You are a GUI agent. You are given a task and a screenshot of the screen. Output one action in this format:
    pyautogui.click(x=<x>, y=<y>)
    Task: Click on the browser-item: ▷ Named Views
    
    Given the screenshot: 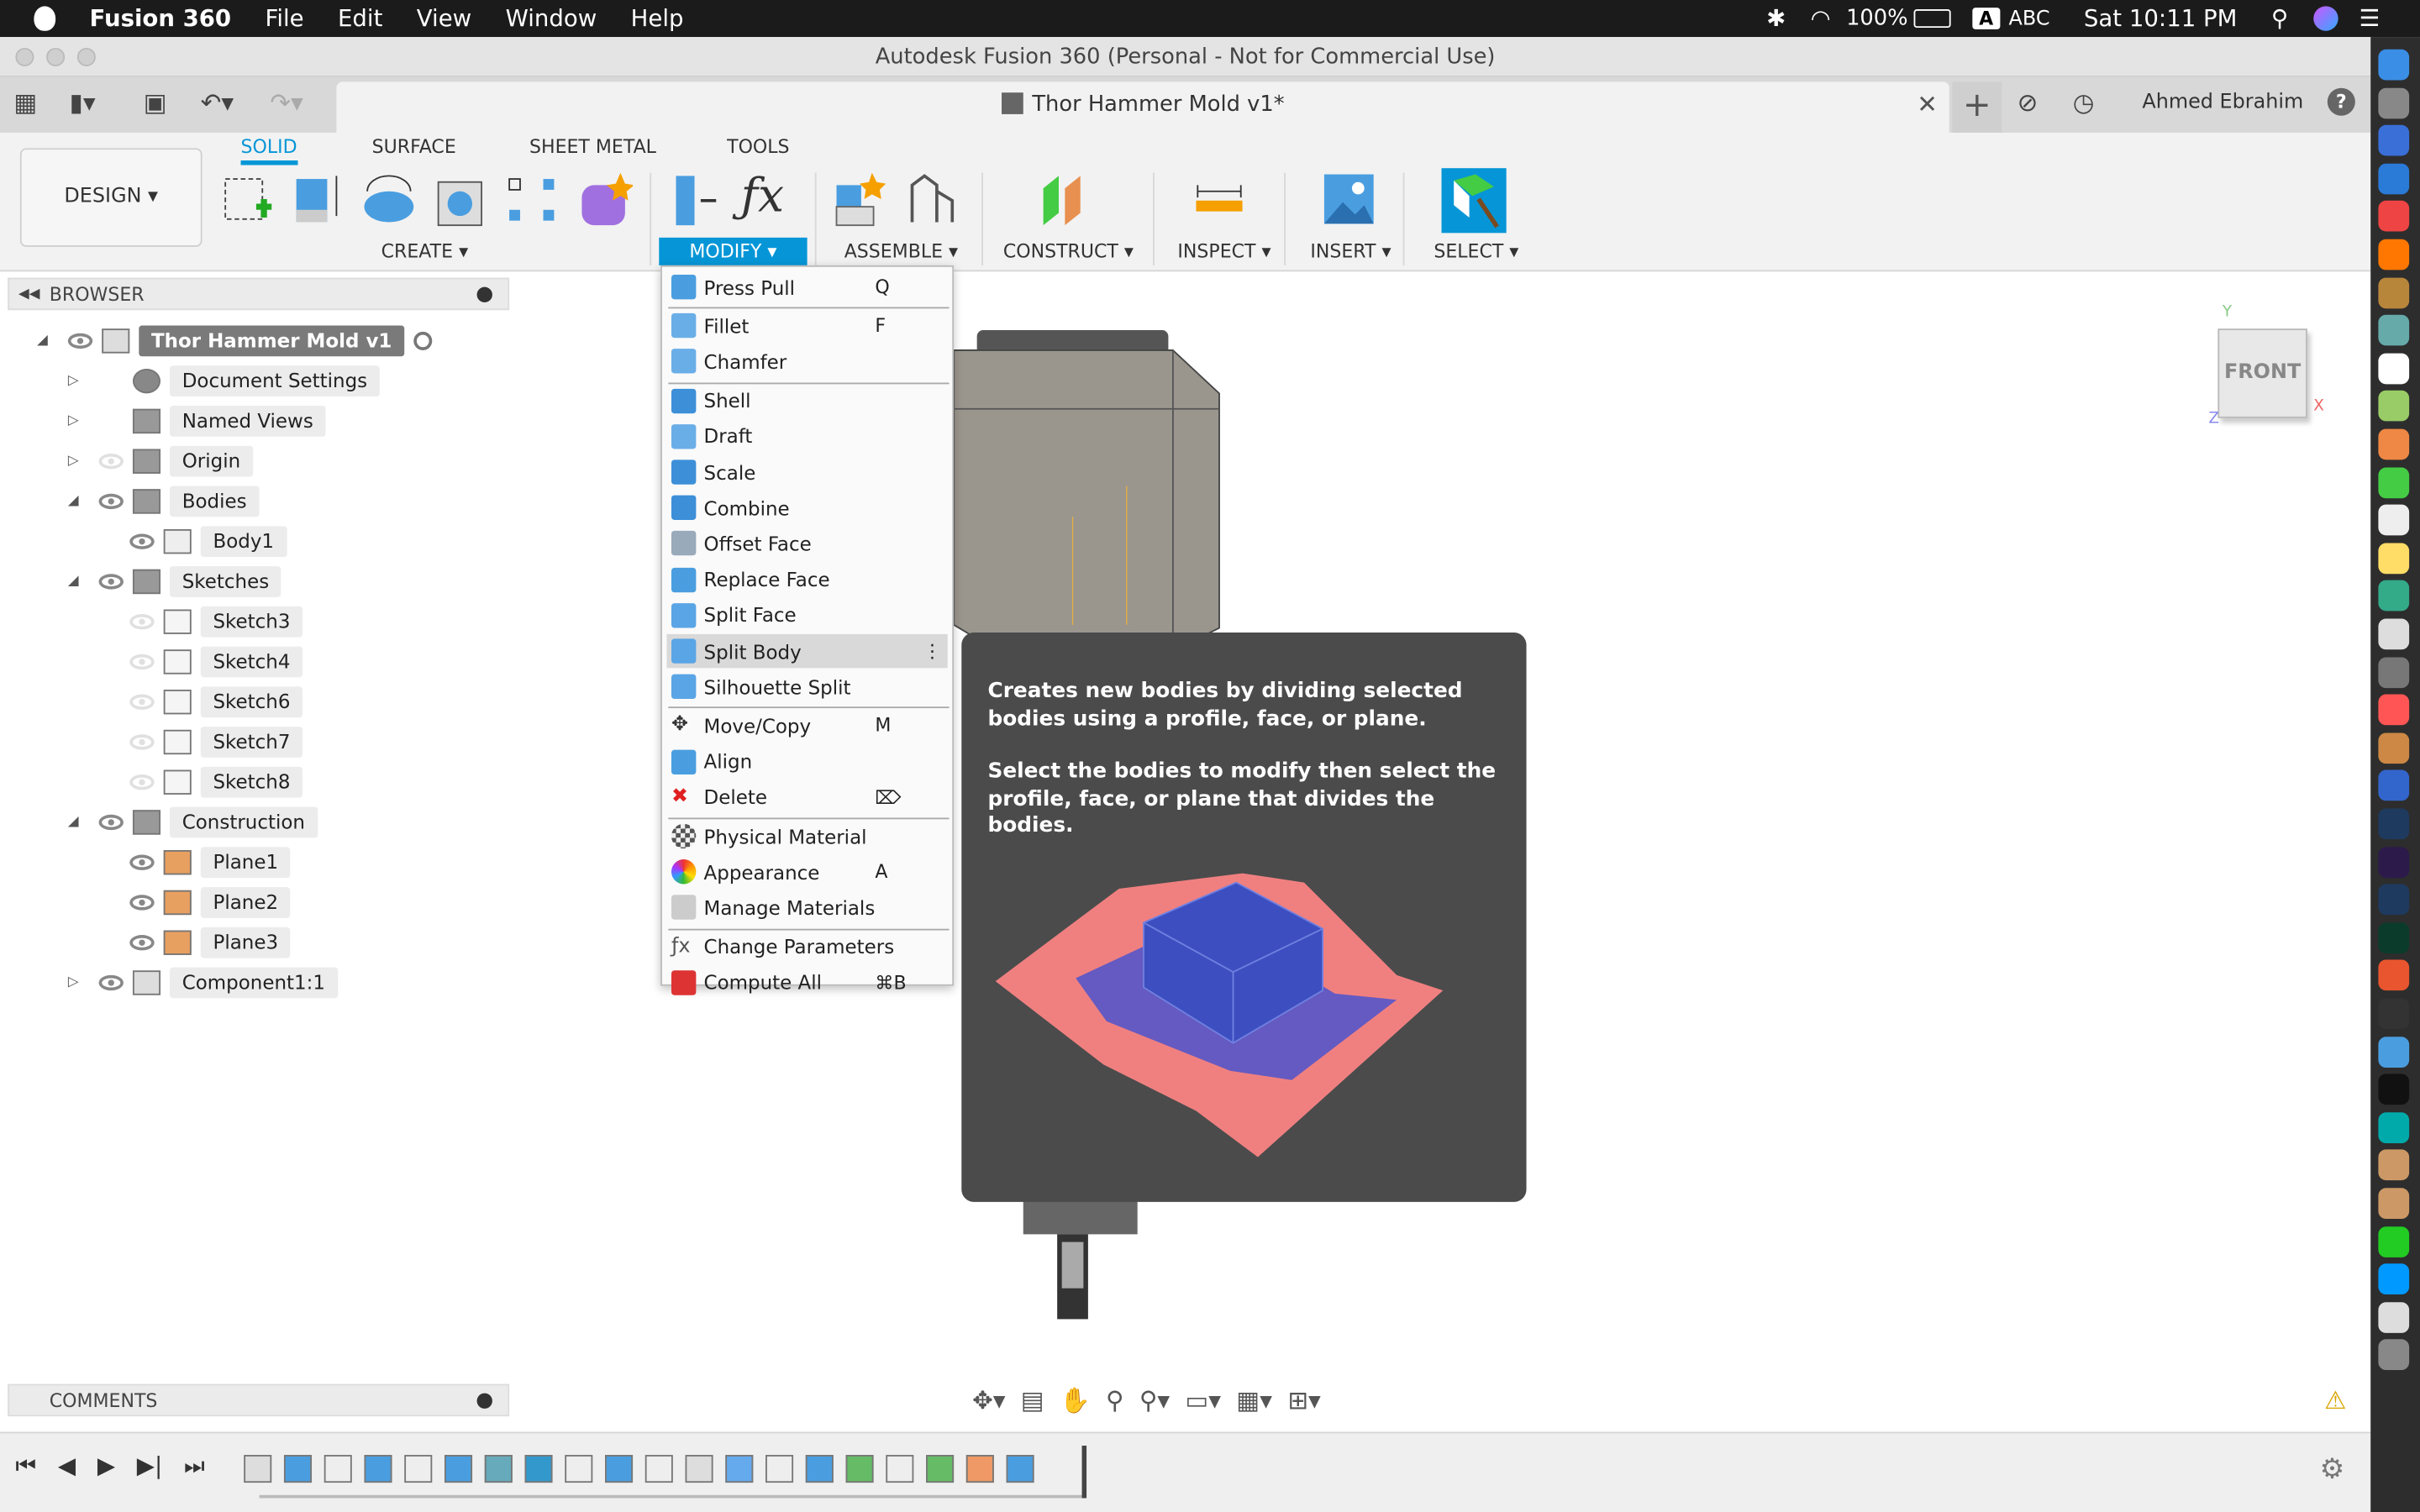 What is the action you would take?
    pyautogui.click(x=197, y=421)
    